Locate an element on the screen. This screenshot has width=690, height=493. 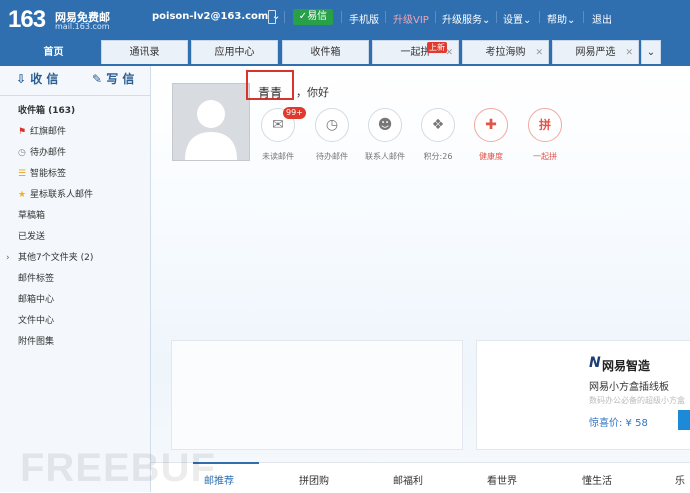
tab-overflow-button: ⌄ is located at coordinates (651, 52).